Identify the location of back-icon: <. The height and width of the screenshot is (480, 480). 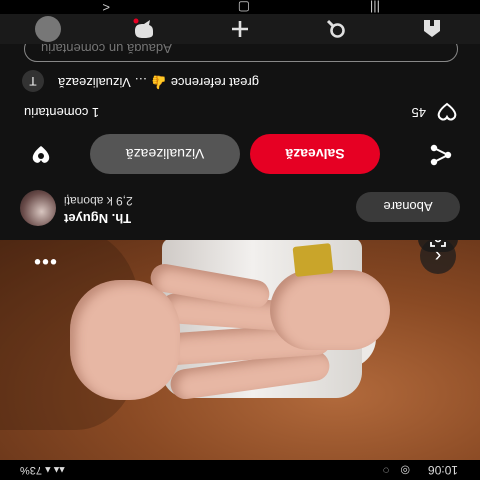
(106, 7).